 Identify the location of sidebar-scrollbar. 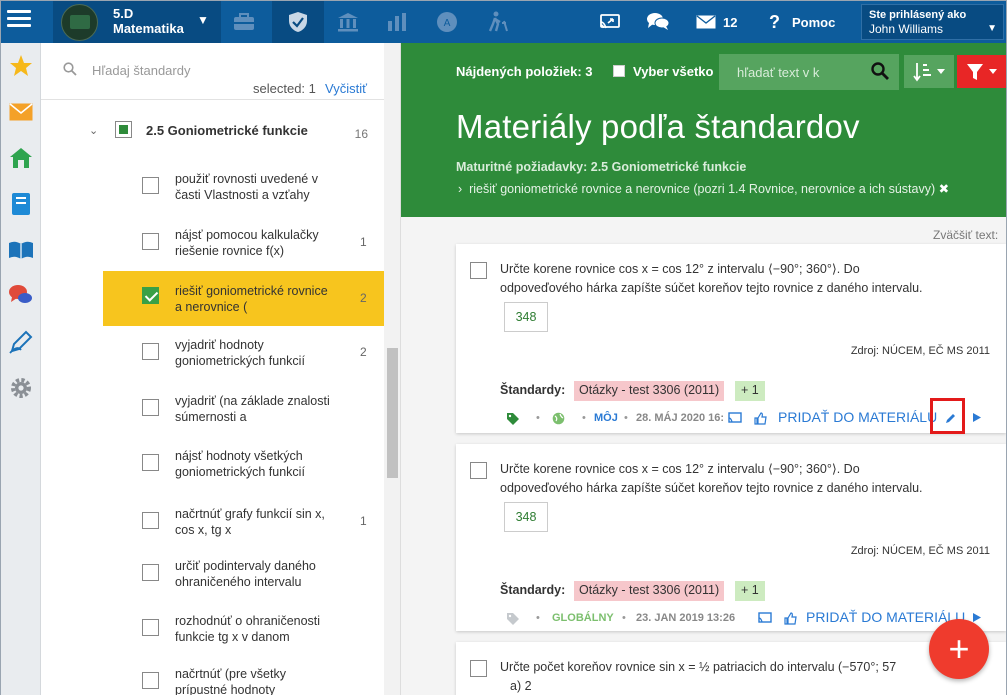
(392, 369).